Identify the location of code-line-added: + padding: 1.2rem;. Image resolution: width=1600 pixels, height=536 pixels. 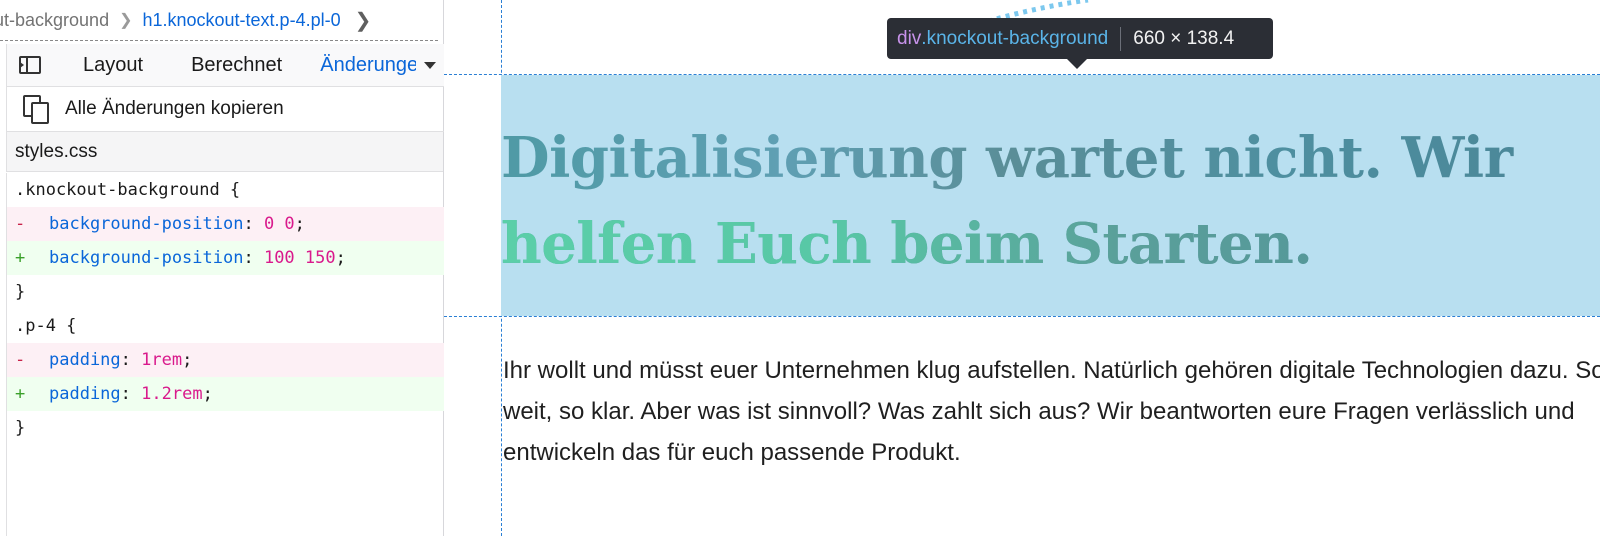
(225, 394).